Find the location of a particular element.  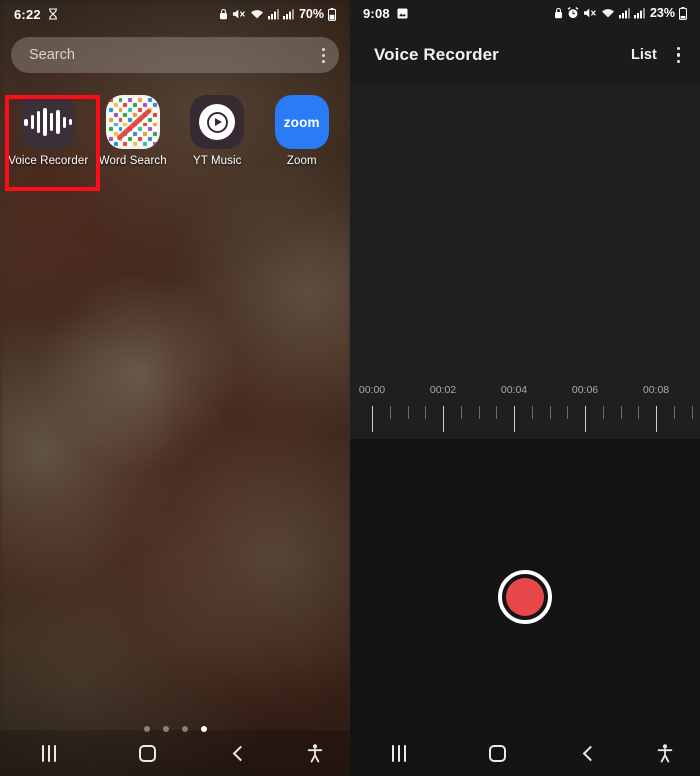

app-word-search: Word Search is located at coordinates (133, 131).